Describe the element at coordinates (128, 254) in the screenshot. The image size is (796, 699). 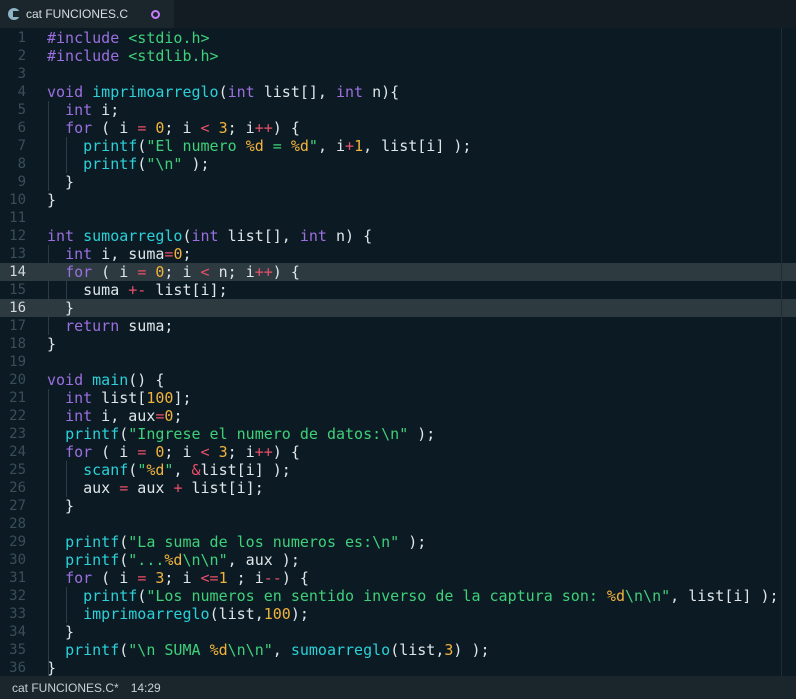
I see `code-token: i, suma` at that location.